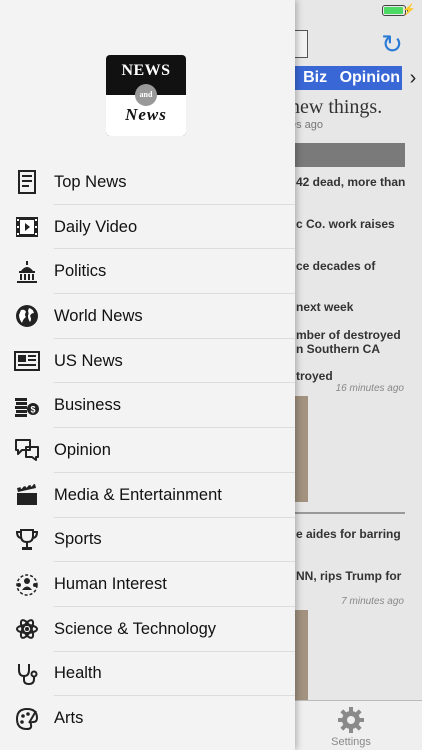 The width and height of the screenshot is (422, 750). What do you see at coordinates (349, 155) in the screenshot?
I see `section-header-bar` at bounding box center [349, 155].